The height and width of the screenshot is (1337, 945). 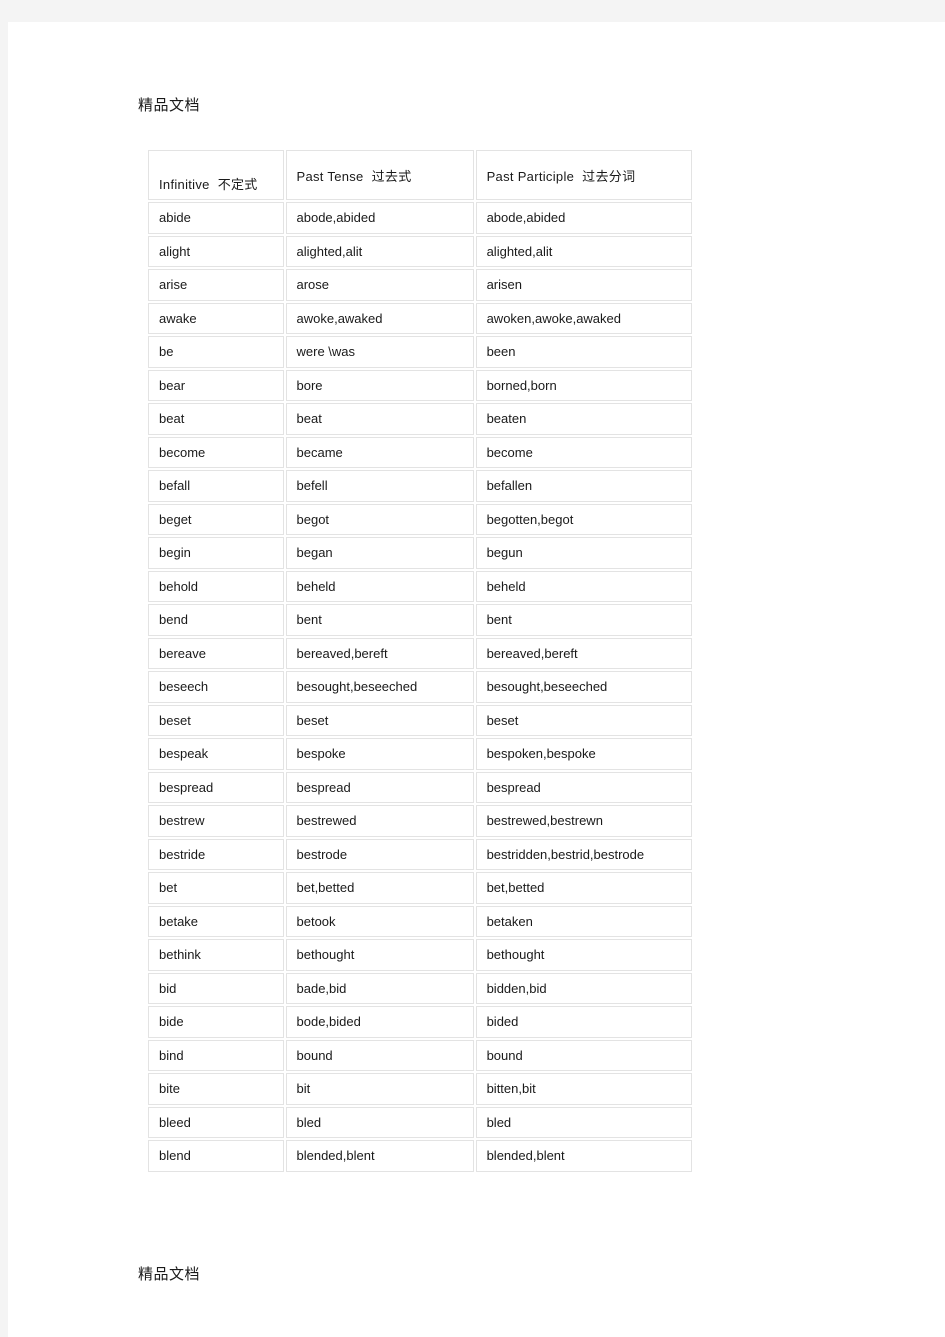 I want to click on cell-past-participle: borned,born, so click(x=583, y=385).